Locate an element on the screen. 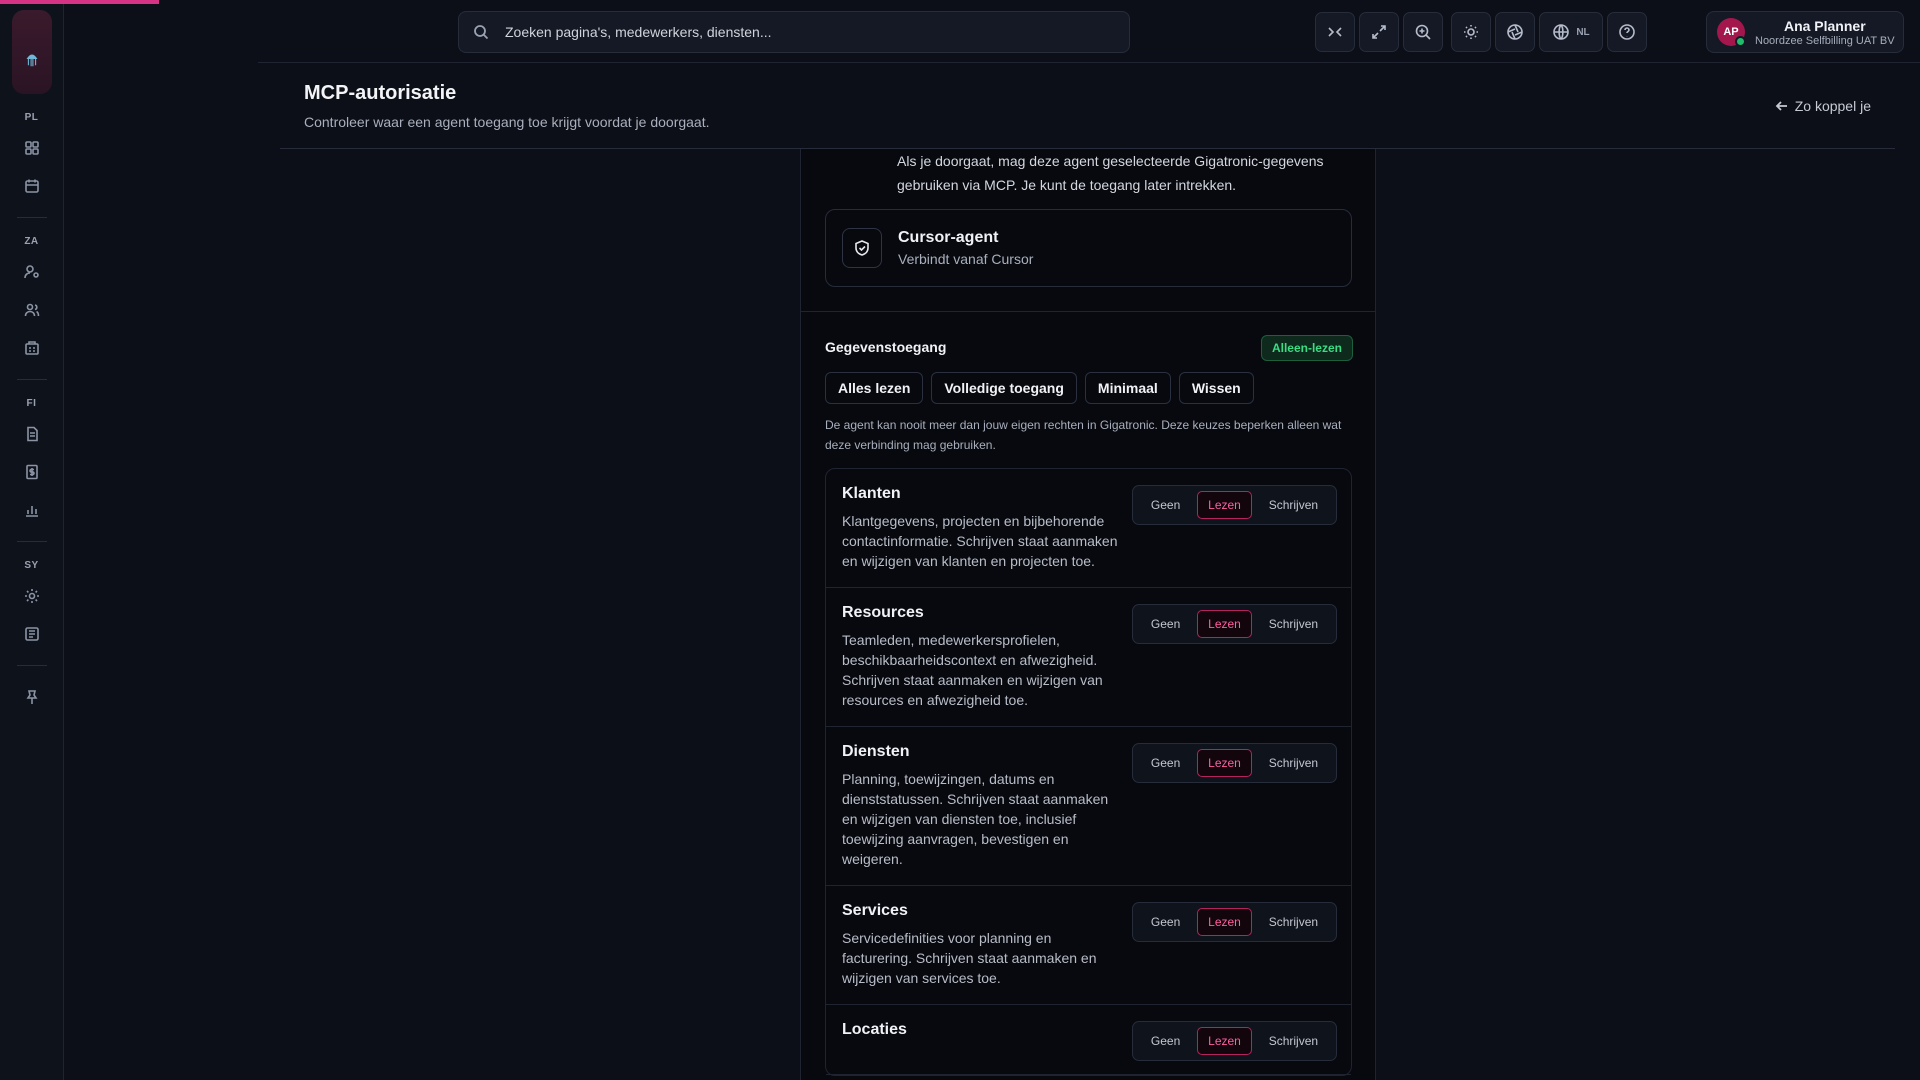 This screenshot has width=1920, height=1080. sidebar-rail: PL ZA FI SY is located at coordinates (32, 540).